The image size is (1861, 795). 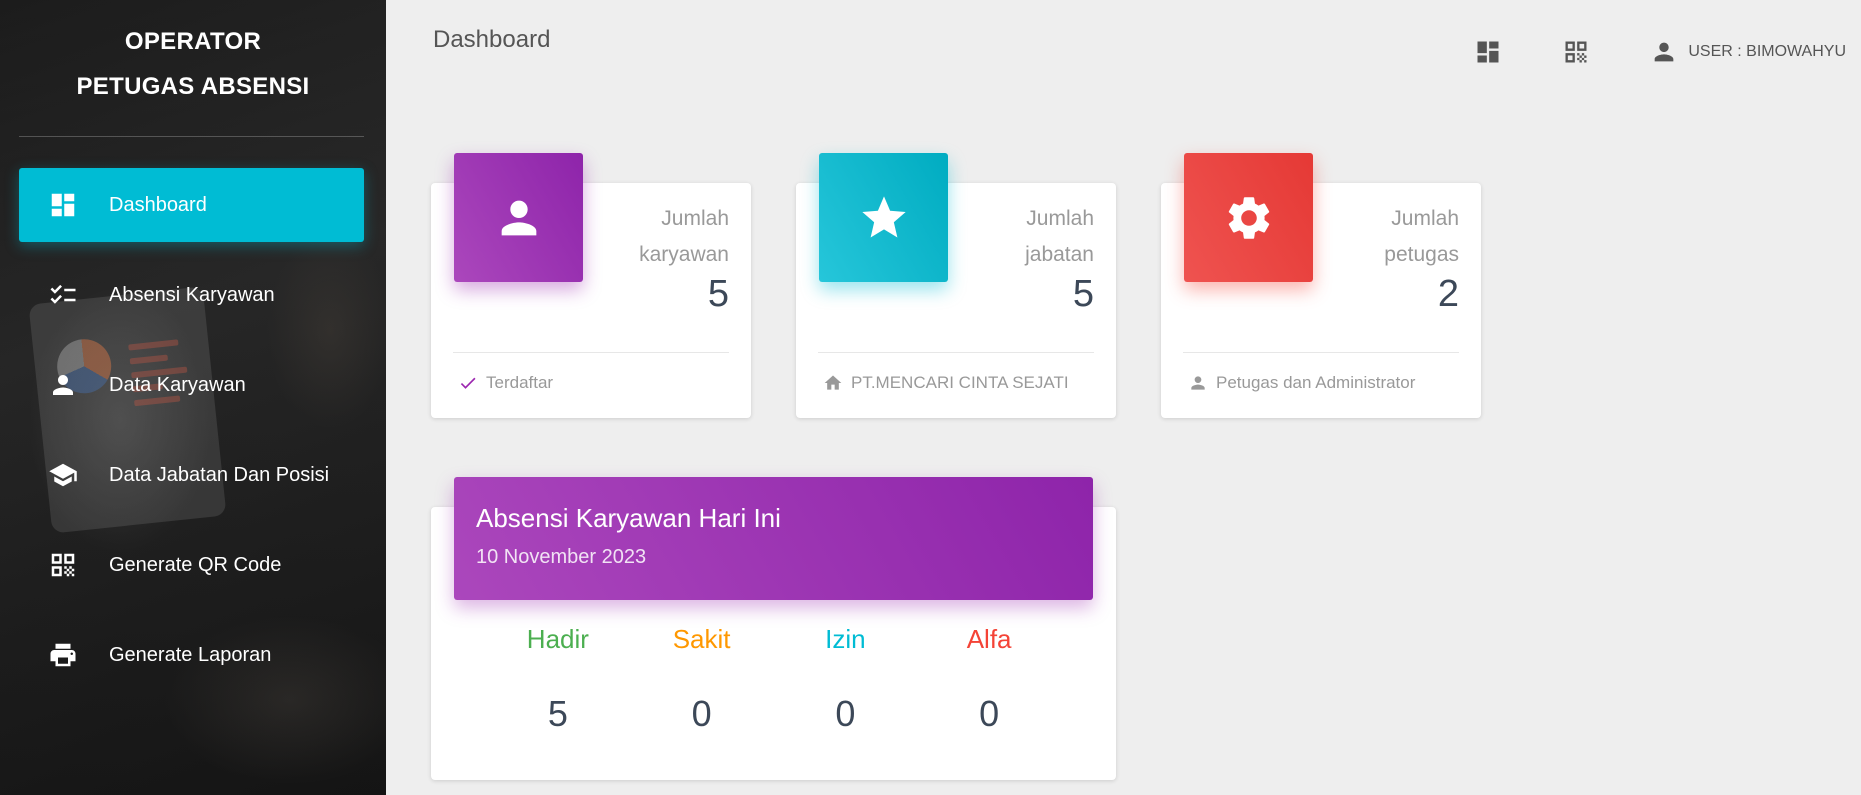 I want to click on sidebar-title: OPERATOR PETUGAS ABSENSI, so click(x=193, y=54).